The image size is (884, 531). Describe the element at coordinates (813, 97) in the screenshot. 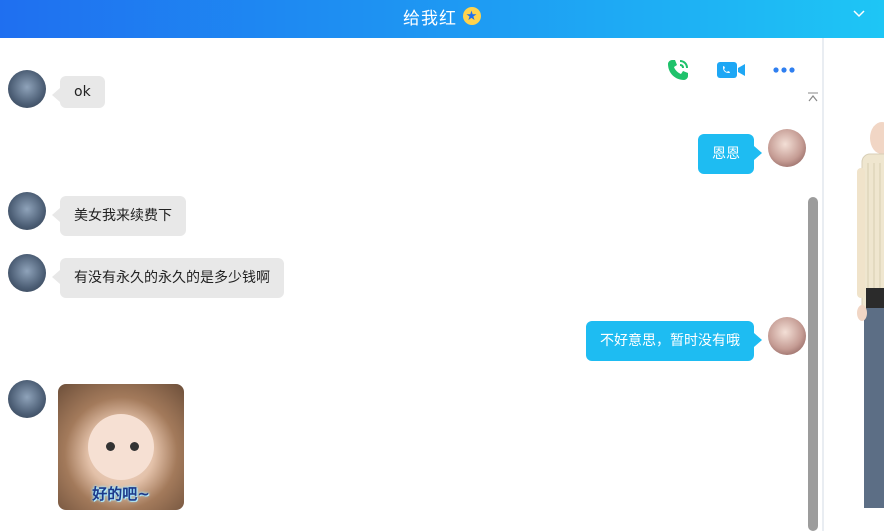

I see `scroll-up-icon` at that location.